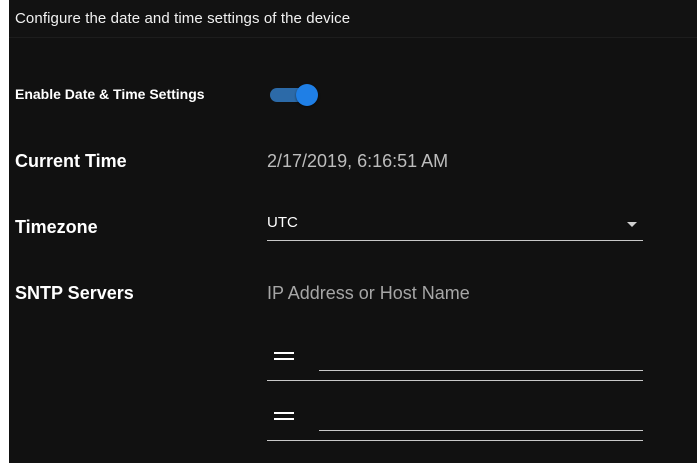 This screenshot has width=697, height=463. Describe the element at coordinates (56, 227) in the screenshot. I see `timezone-label: Timezone` at that location.